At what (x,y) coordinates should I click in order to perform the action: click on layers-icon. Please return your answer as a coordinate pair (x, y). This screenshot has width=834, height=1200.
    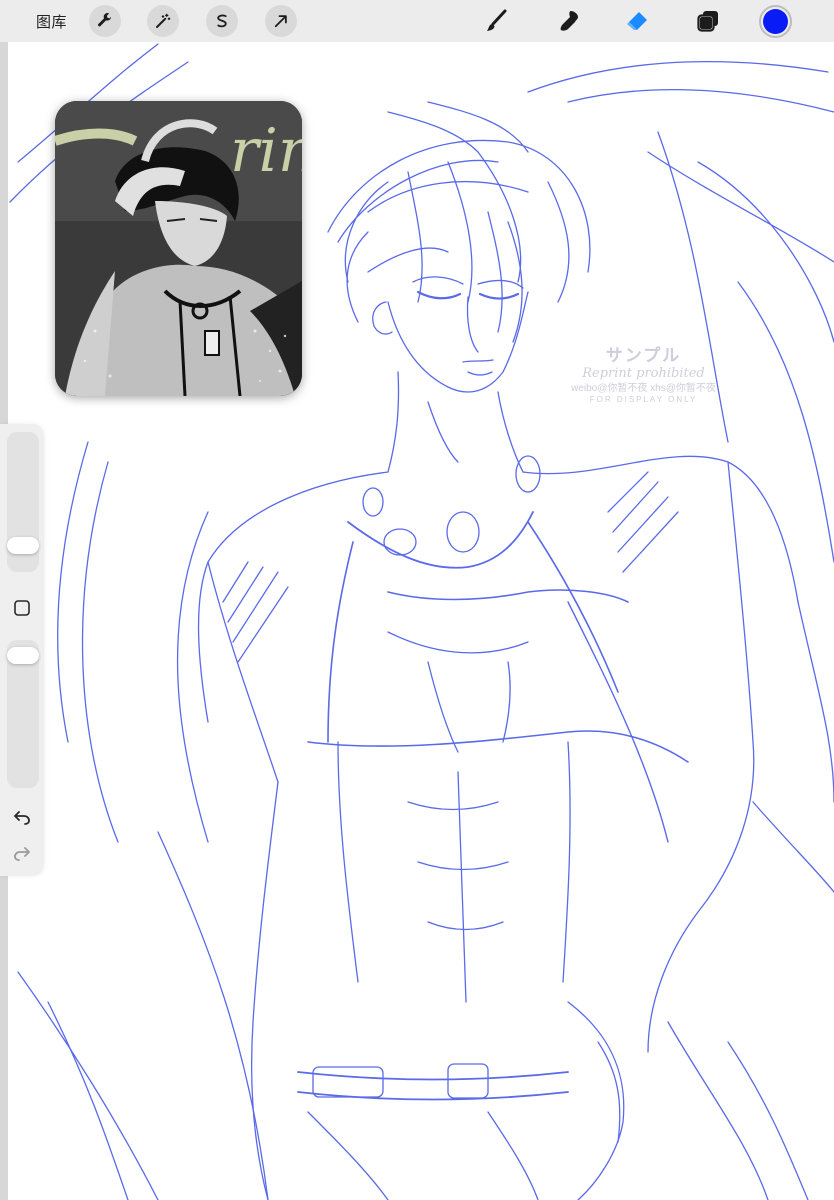
    Looking at the image, I should click on (707, 21).